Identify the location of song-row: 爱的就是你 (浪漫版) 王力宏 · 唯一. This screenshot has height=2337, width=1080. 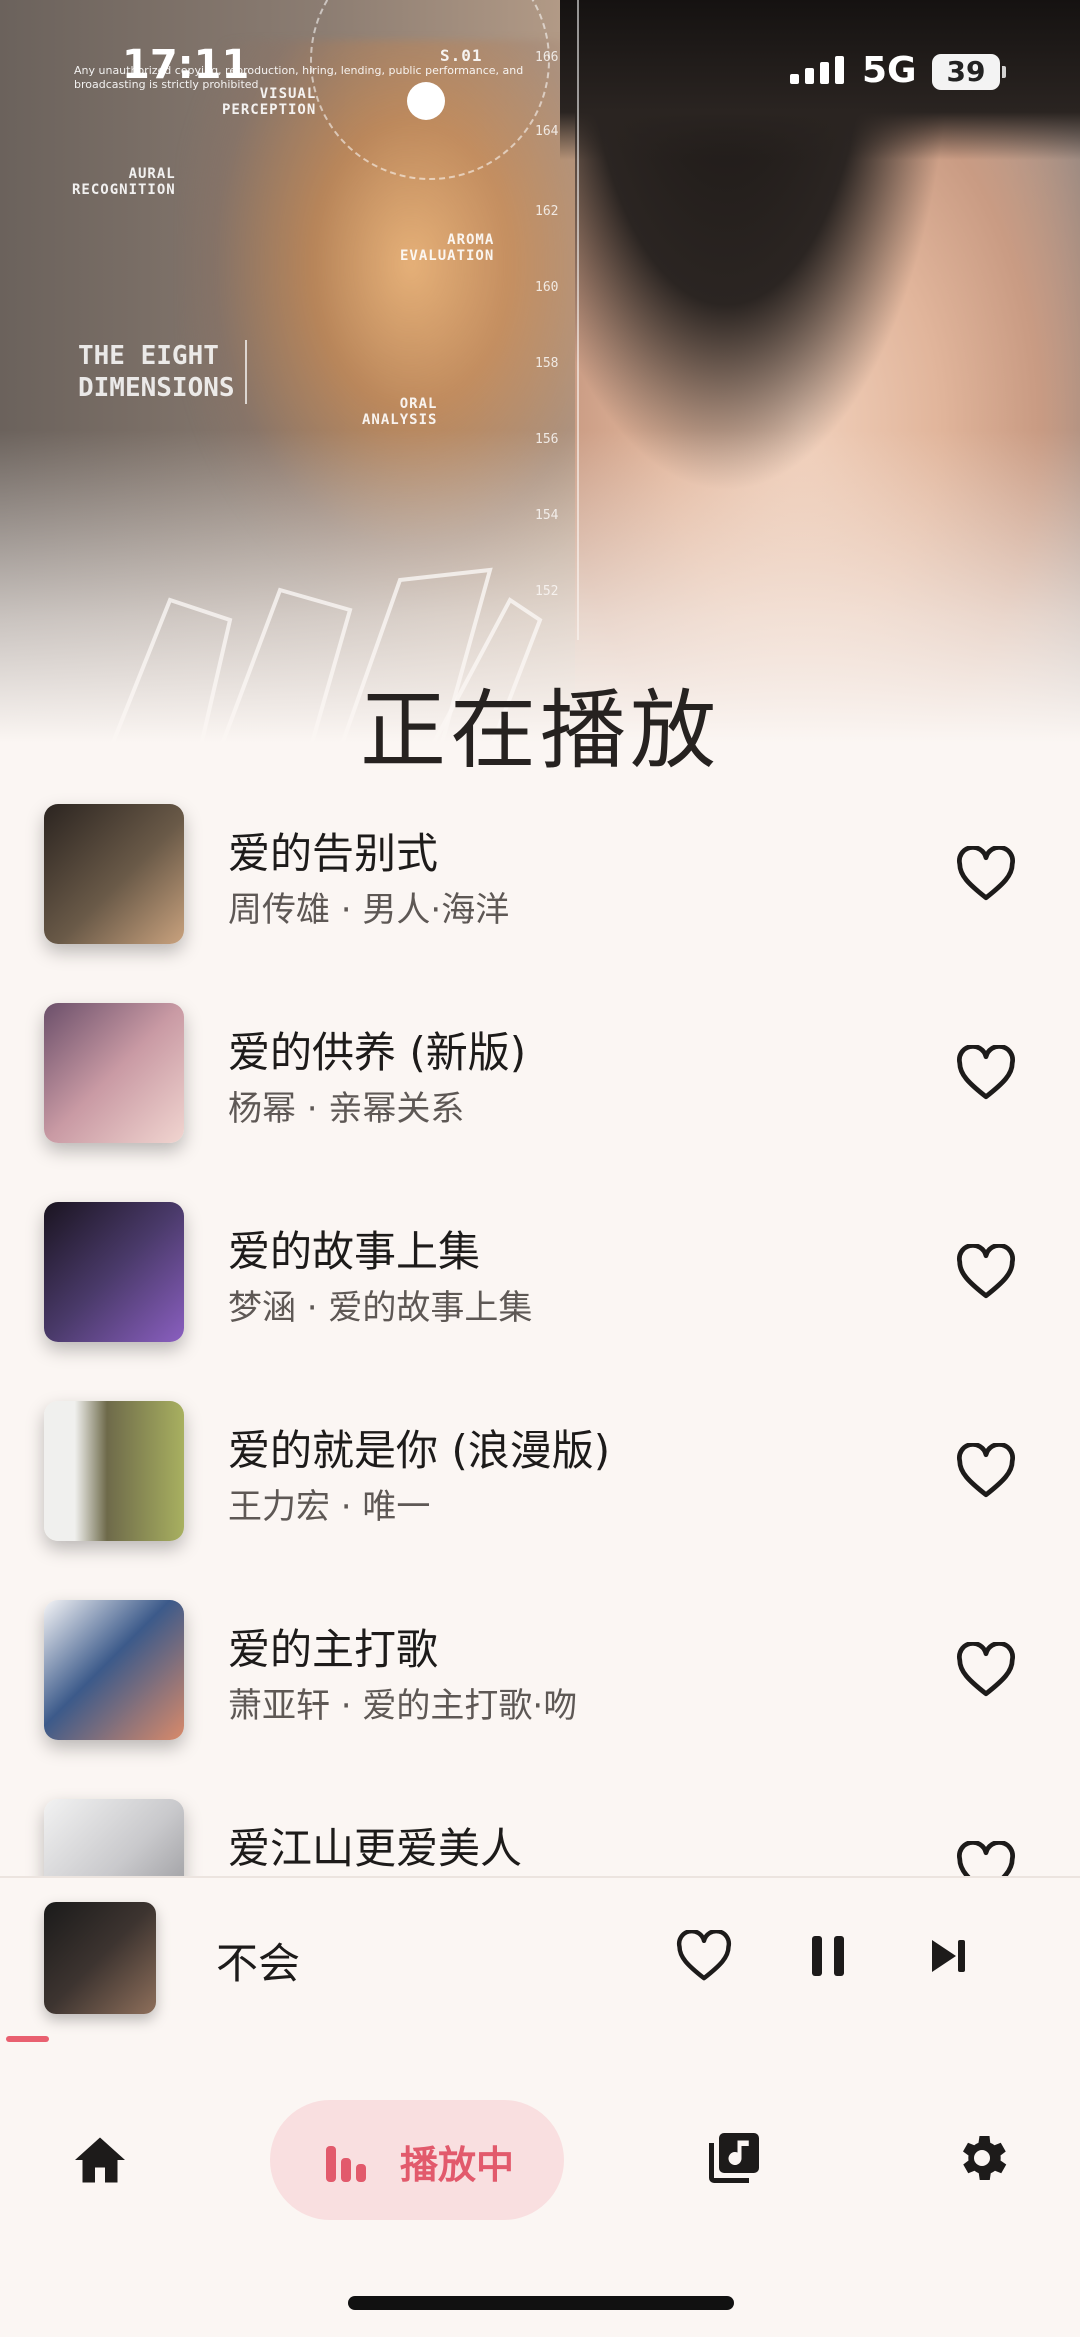
(540, 1472).